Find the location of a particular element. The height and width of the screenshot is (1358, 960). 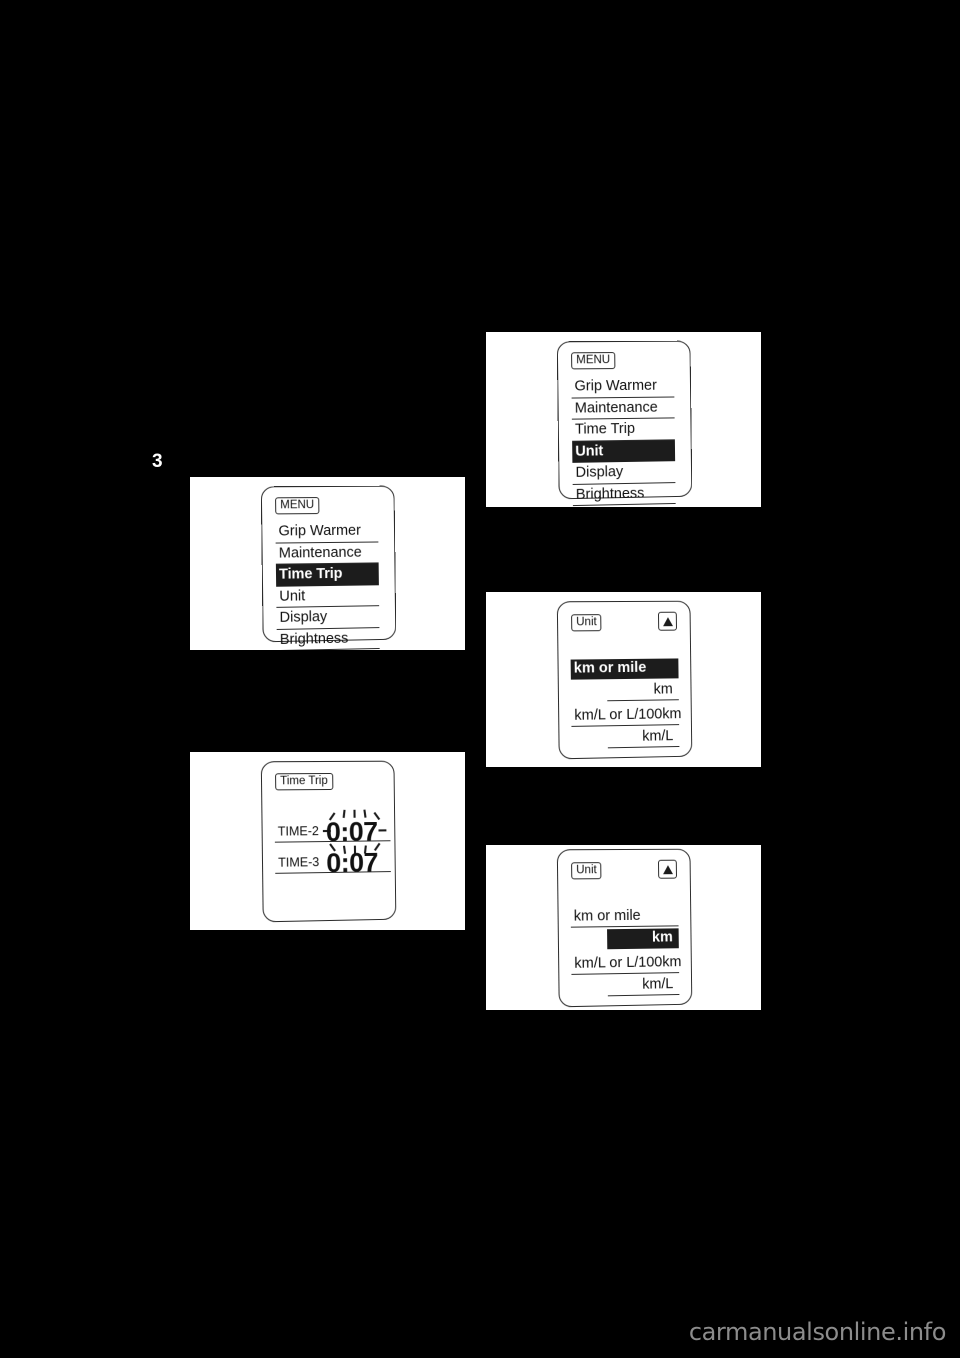

time-trip-row-name: TIME-3 is located at coordinates (302, 864).